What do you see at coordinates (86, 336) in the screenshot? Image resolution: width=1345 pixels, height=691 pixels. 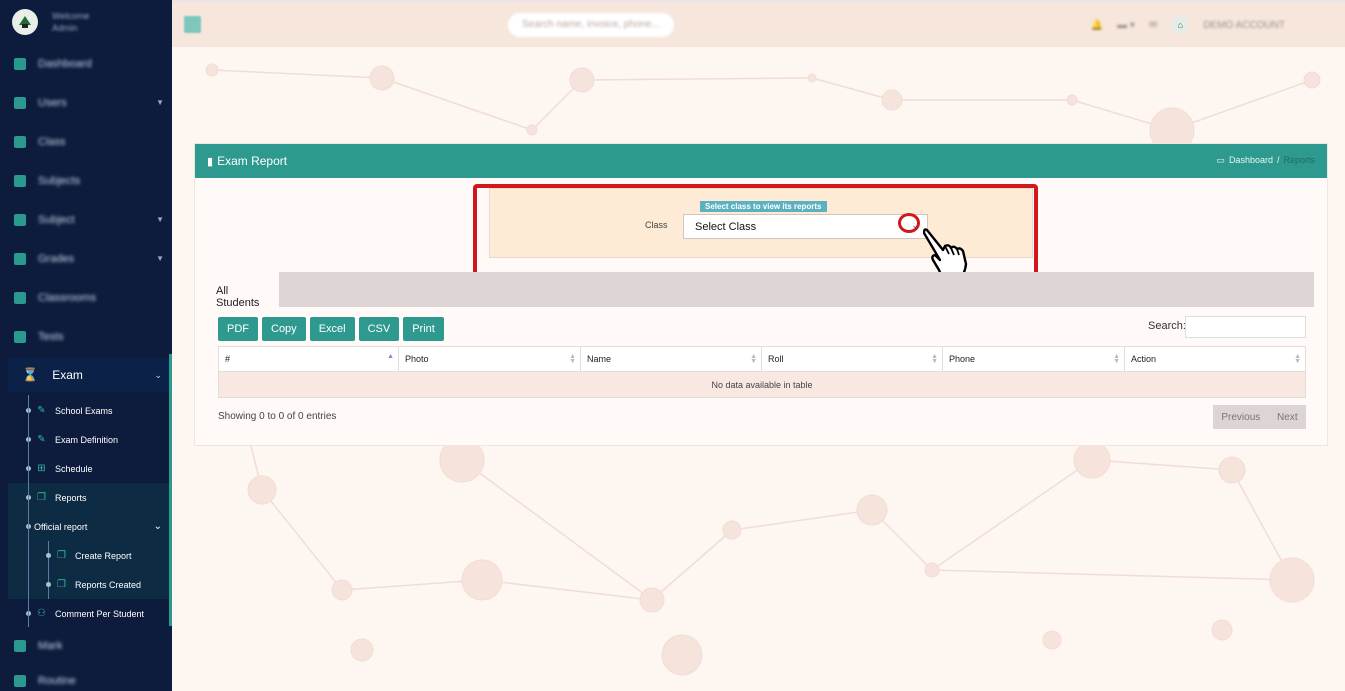 I see `sidebar-item-tests: Tests` at bounding box center [86, 336].